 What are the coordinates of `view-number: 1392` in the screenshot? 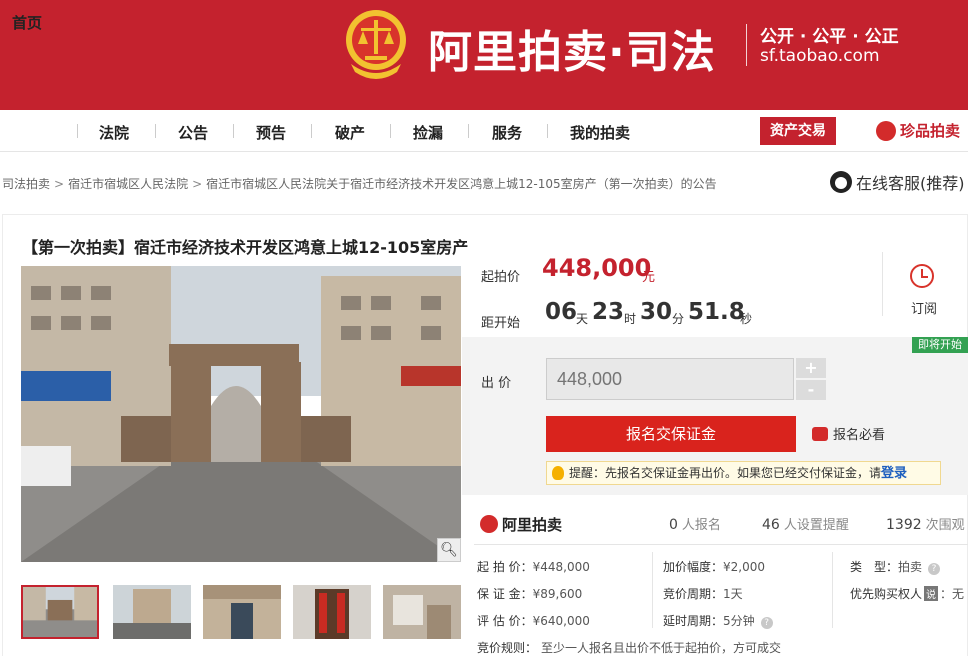 It's located at (904, 525).